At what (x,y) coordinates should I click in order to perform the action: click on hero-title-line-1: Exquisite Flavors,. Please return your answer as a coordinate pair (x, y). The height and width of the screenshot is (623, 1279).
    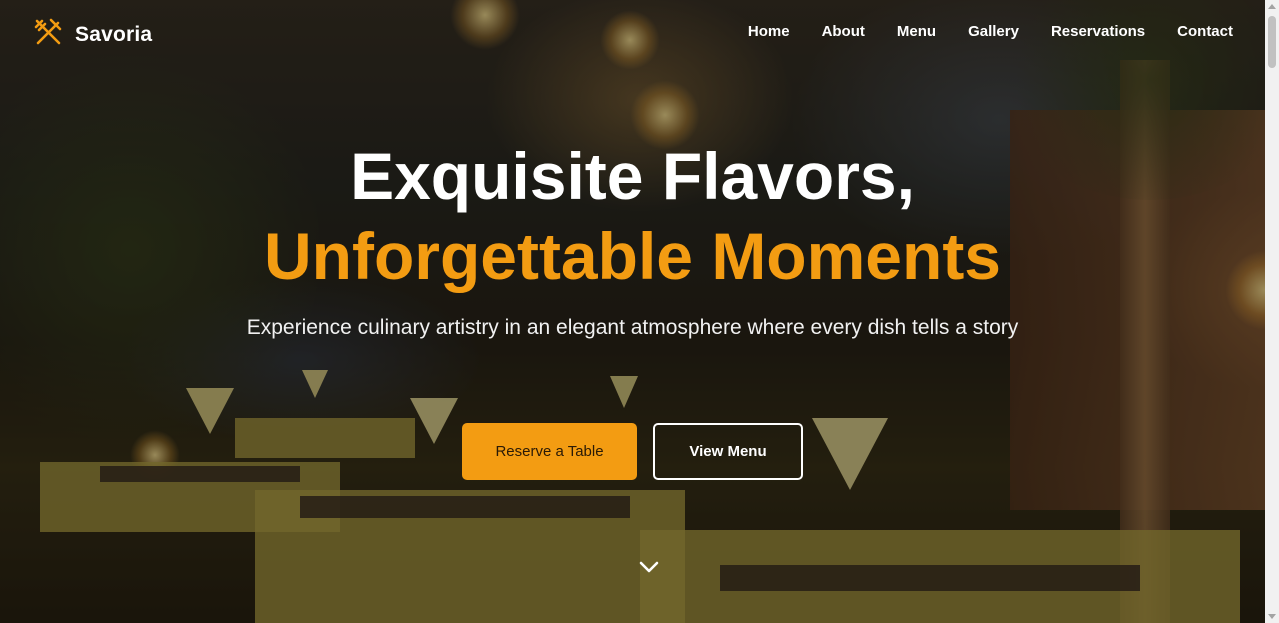
    Looking at the image, I should click on (632, 176).